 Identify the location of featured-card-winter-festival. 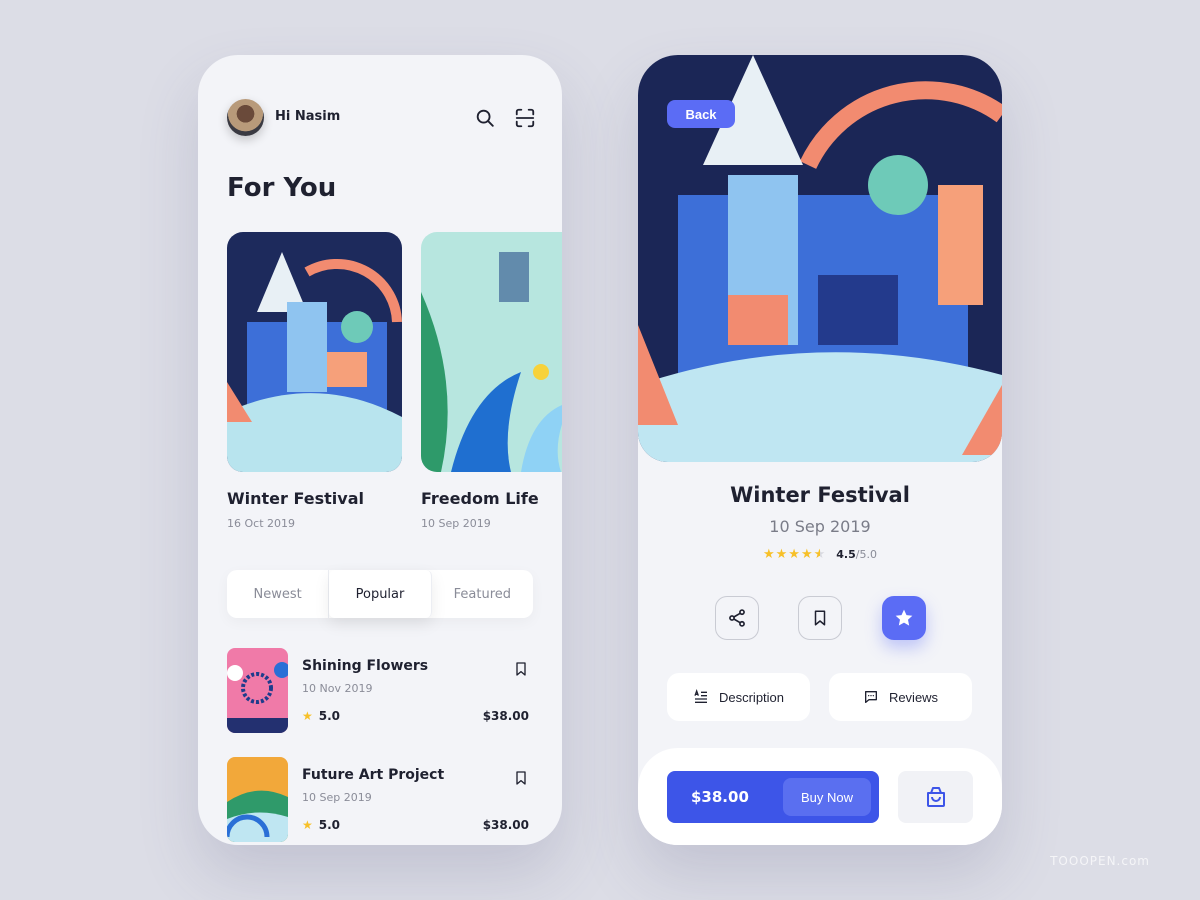
(314, 352).